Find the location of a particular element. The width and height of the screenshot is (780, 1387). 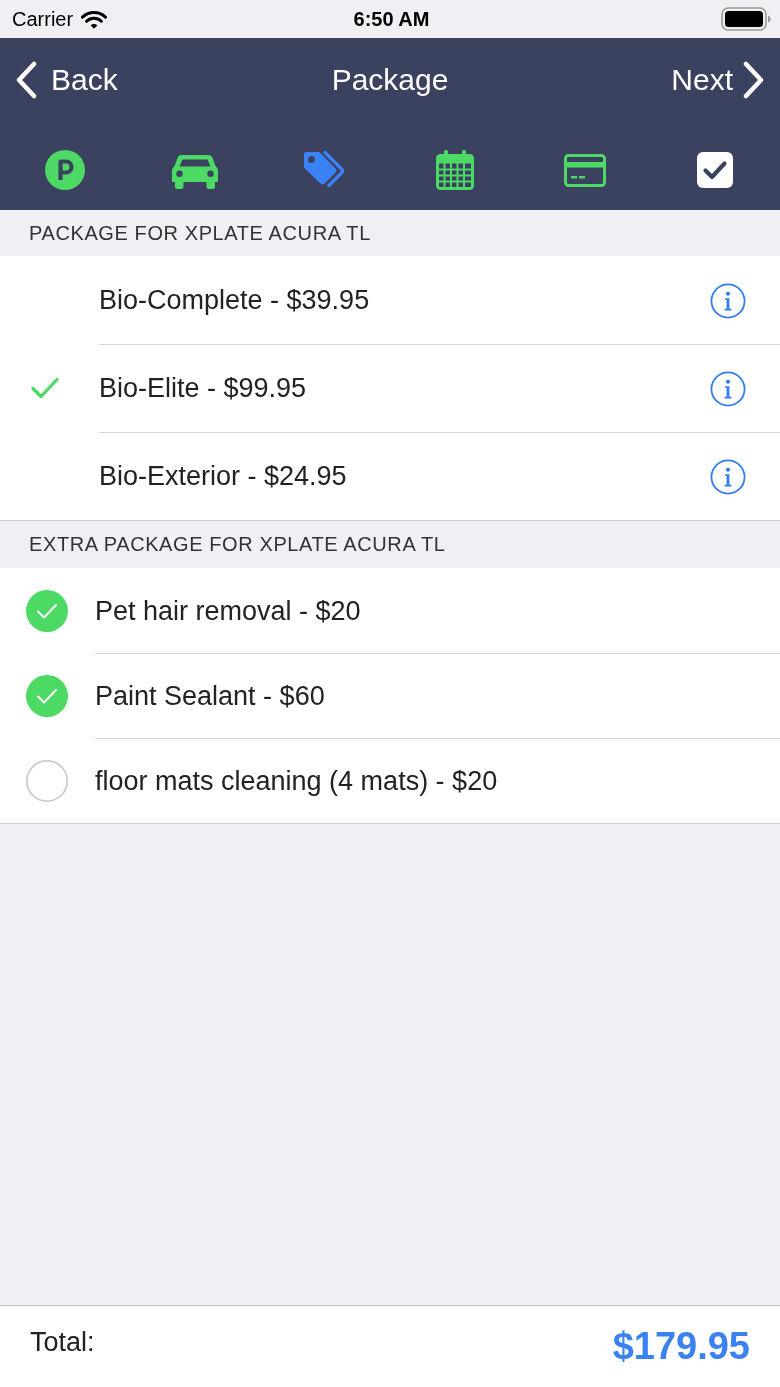

screen-title: Package is located at coordinates (390, 80).